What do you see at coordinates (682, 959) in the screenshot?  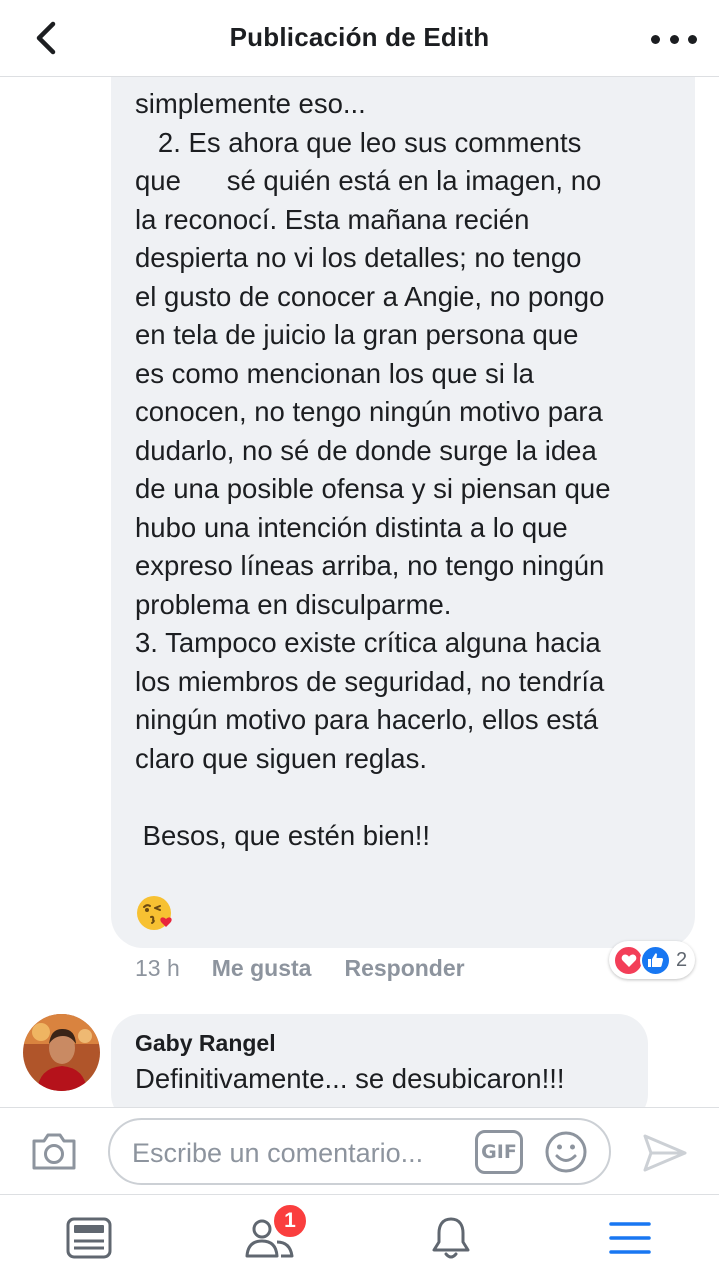 I see `reaction-count: 2` at bounding box center [682, 959].